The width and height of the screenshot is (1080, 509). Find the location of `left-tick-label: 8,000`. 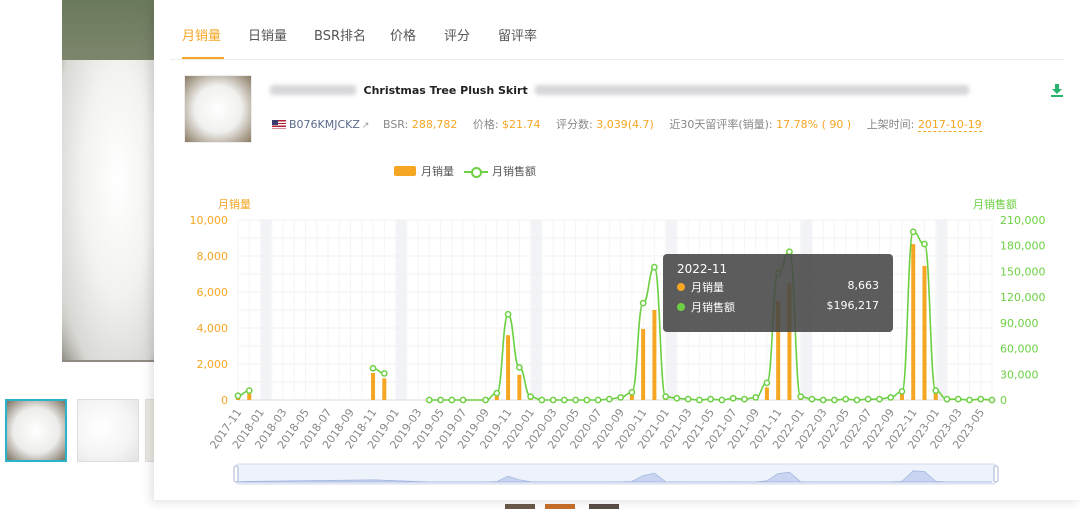

left-tick-label: 8,000 is located at coordinates (213, 256).